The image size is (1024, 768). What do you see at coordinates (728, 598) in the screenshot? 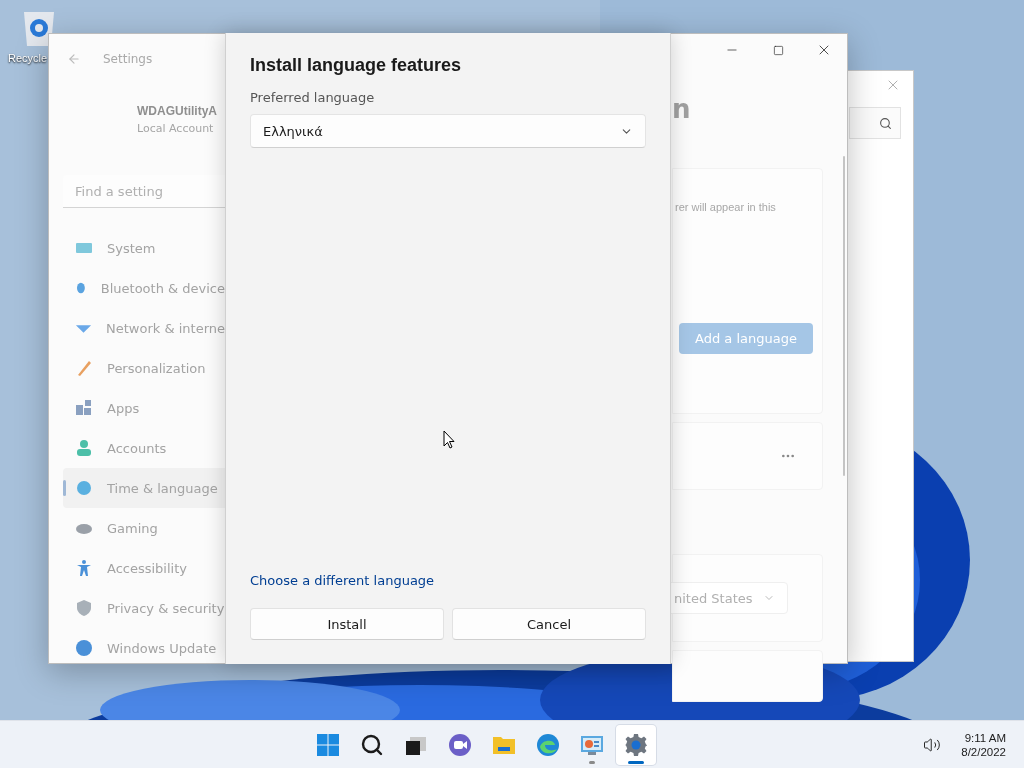
I see `region-dropdown: nited States` at bounding box center [728, 598].